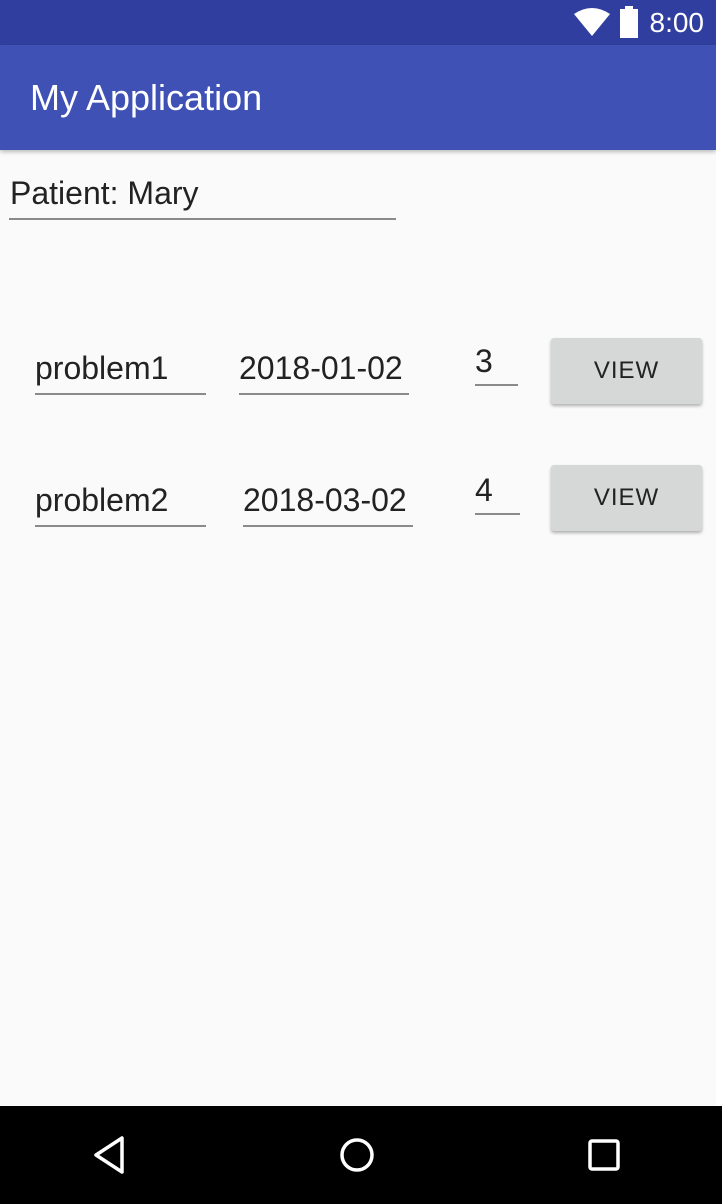  What do you see at coordinates (321, 368) in the screenshot?
I see `problem-date: 2018-01-02` at bounding box center [321, 368].